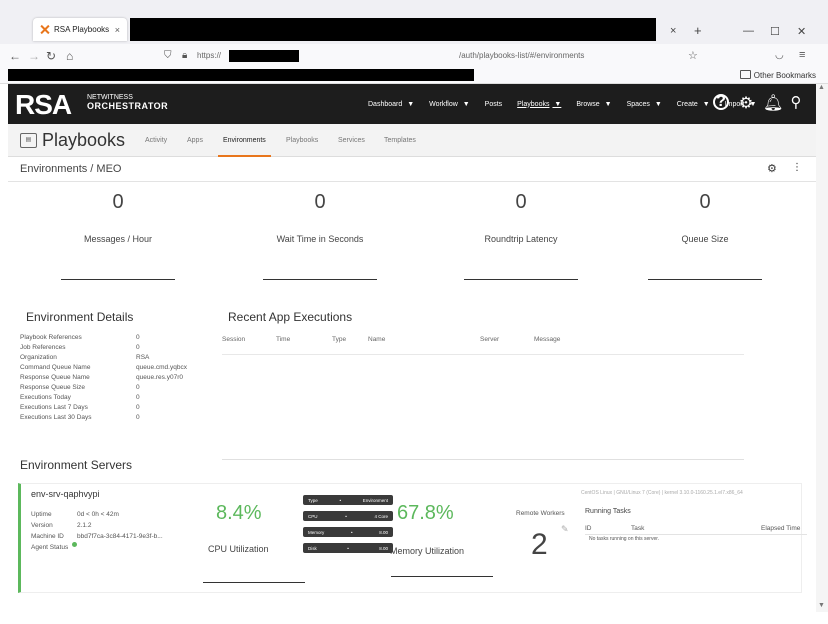 The height and width of the screenshot is (624, 828). I want to click on badge-disk: Disk • 8.00, so click(348, 548).